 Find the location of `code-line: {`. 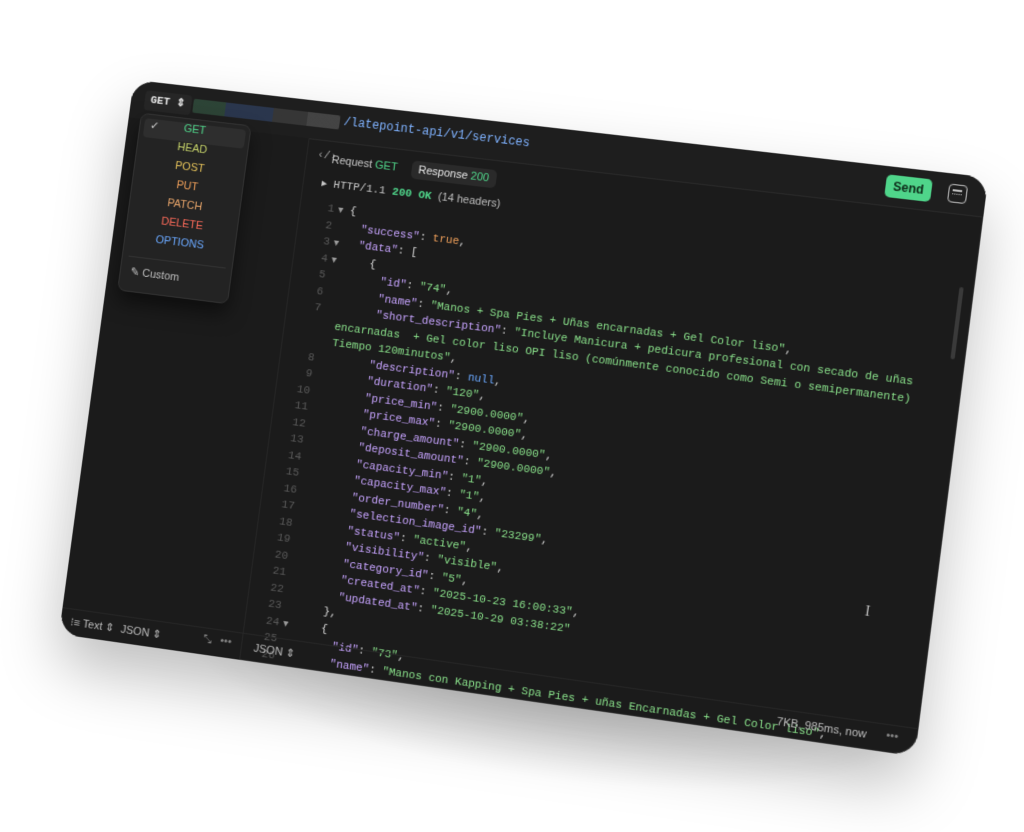

code-line: { is located at coordinates (353, 212).